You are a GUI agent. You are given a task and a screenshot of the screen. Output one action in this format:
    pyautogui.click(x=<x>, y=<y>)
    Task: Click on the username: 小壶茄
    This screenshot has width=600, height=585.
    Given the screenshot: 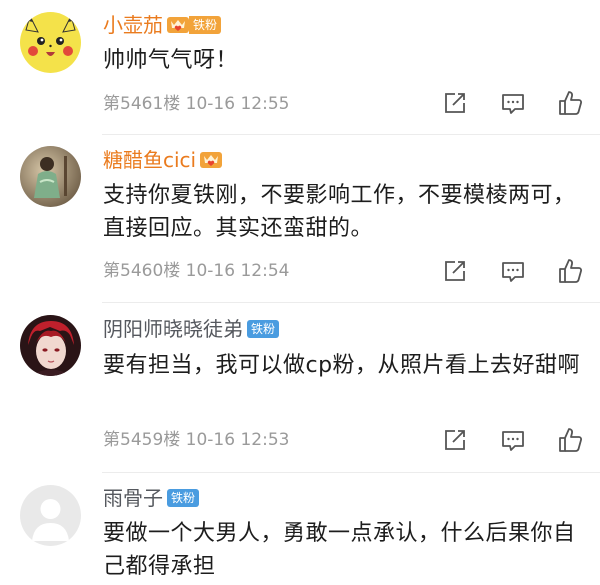 What is the action you would take?
    pyautogui.click(x=133, y=25)
    